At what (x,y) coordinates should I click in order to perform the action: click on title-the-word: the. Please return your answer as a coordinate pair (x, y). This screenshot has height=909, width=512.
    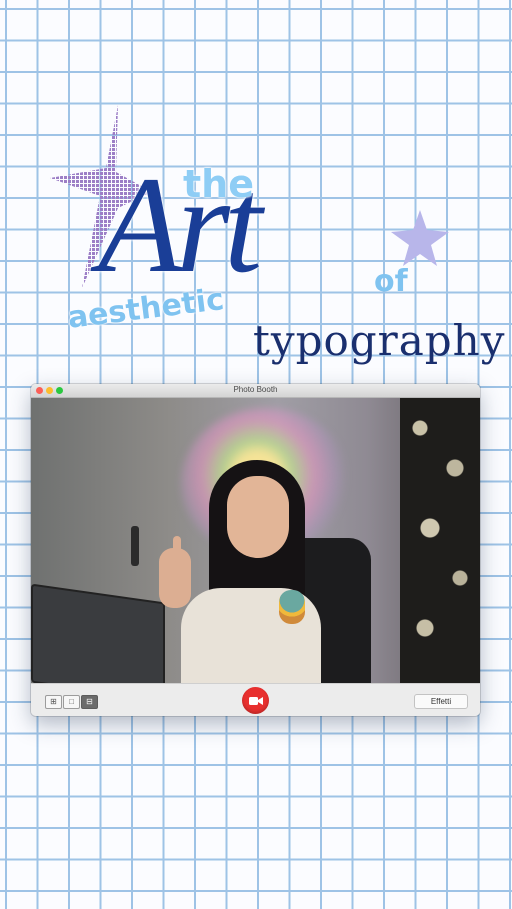
    Looking at the image, I should click on (218, 184).